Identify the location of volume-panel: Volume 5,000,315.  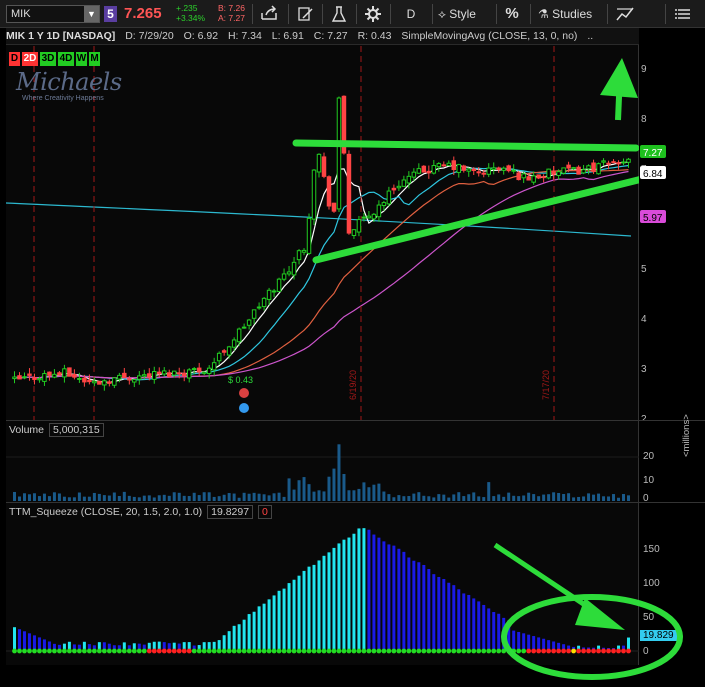
(322, 461).